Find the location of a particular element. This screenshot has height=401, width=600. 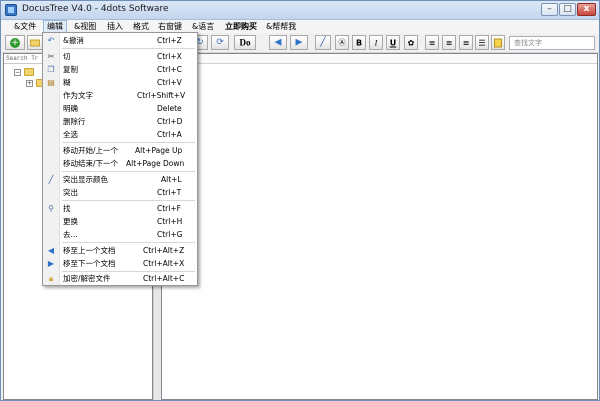

menu-item-label: 移动结束/下一个 is located at coordinates (91, 163).